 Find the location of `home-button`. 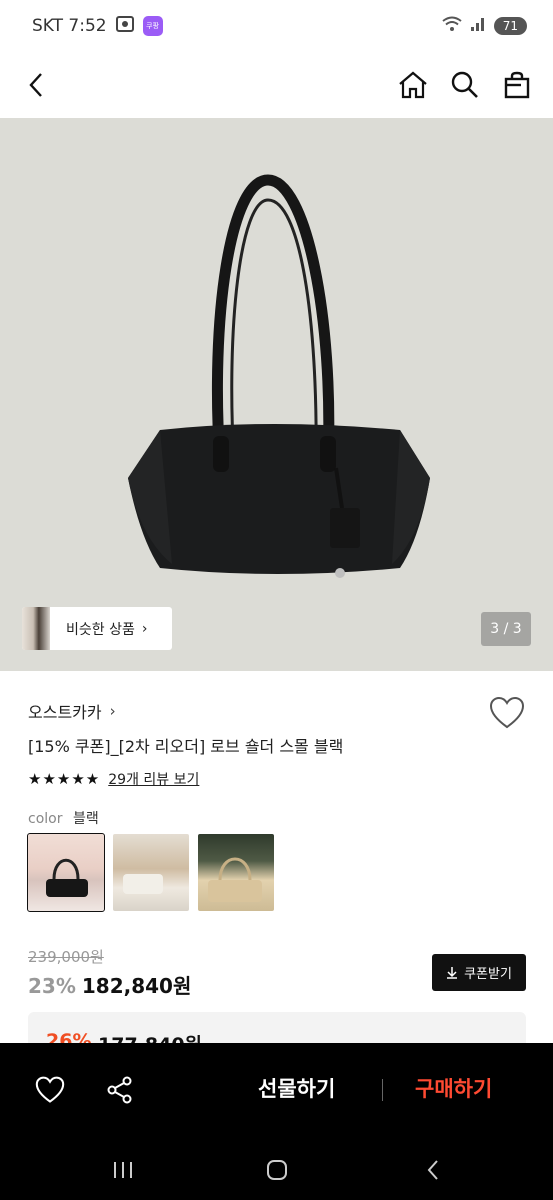

home-button is located at coordinates (413, 85).